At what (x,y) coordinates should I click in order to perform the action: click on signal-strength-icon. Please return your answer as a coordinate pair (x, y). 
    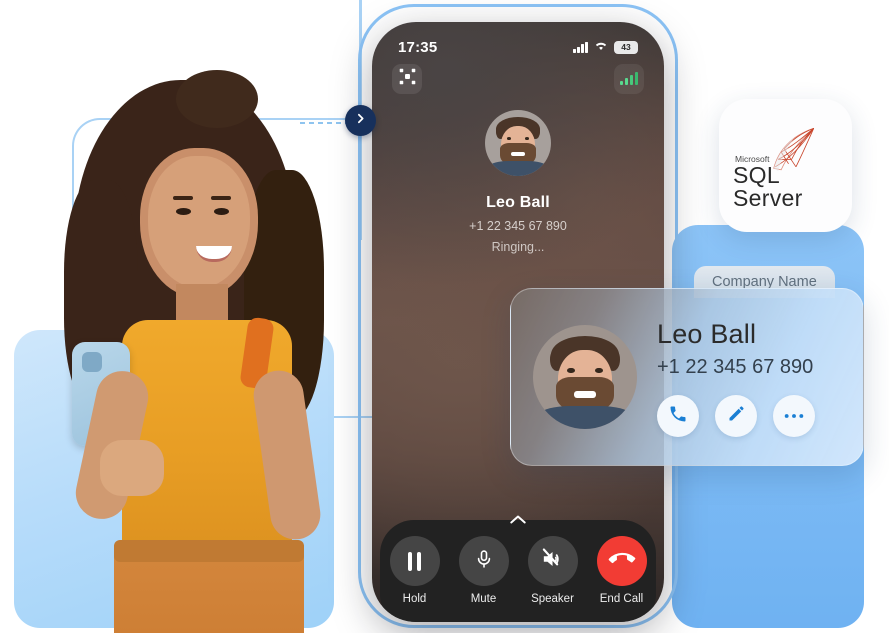
    Looking at the image, I should click on (629, 78).